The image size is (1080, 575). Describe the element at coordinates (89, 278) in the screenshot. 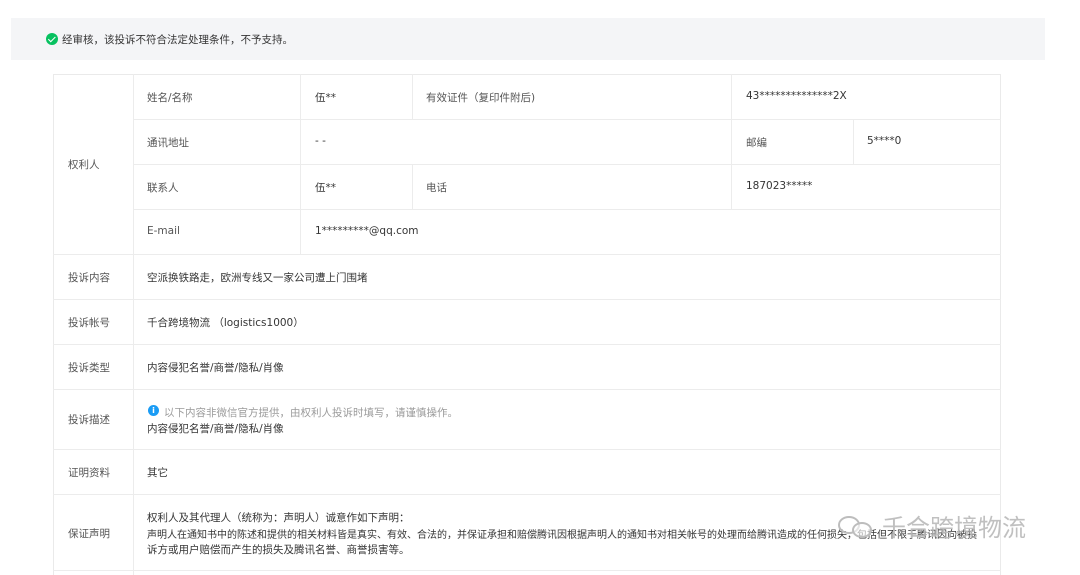

I see `complaint-content-label: 投诉内容` at that location.